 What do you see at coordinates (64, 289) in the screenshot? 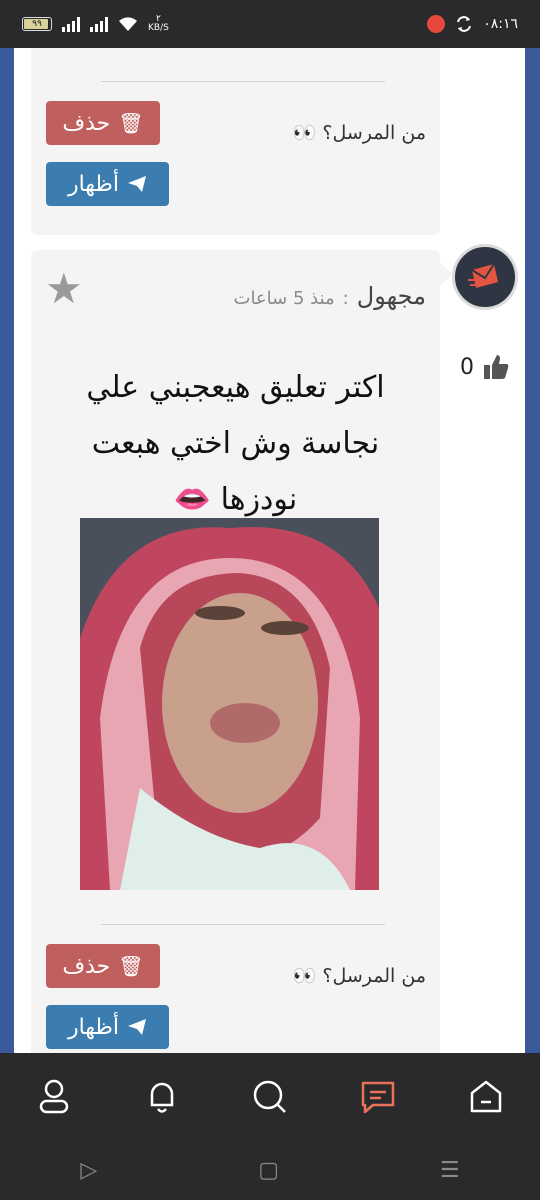
I see `star-icon: ★` at bounding box center [64, 289].